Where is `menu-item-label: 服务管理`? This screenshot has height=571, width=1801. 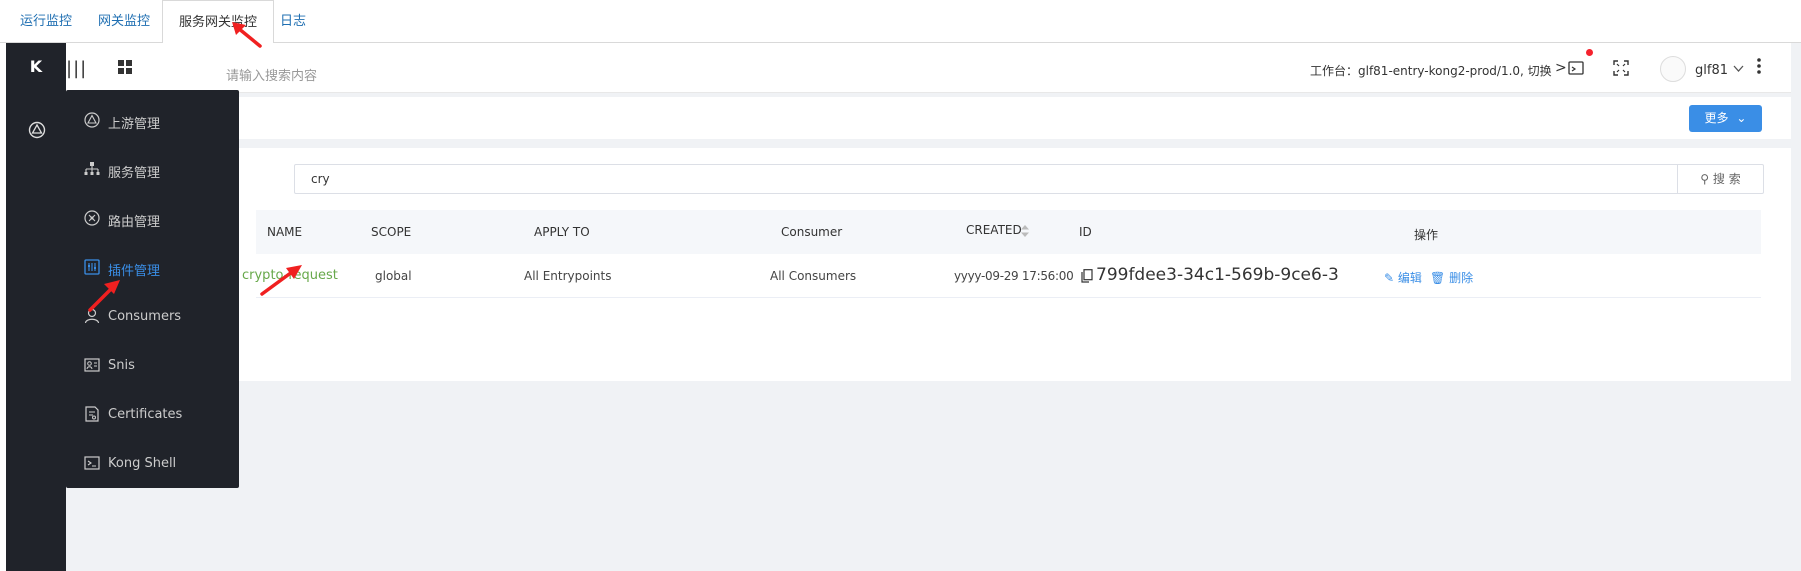 menu-item-label: 服务管理 is located at coordinates (134, 173).